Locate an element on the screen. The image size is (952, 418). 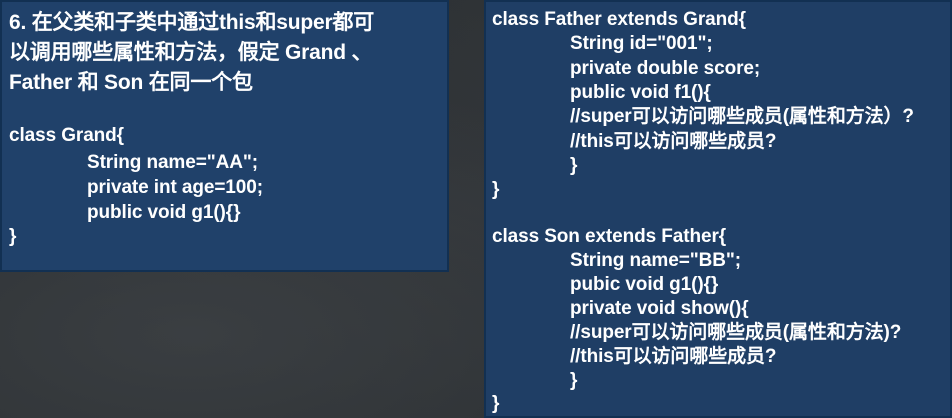
son-class-declaration: class Son extends Father{ is located at coordinates (609, 236).